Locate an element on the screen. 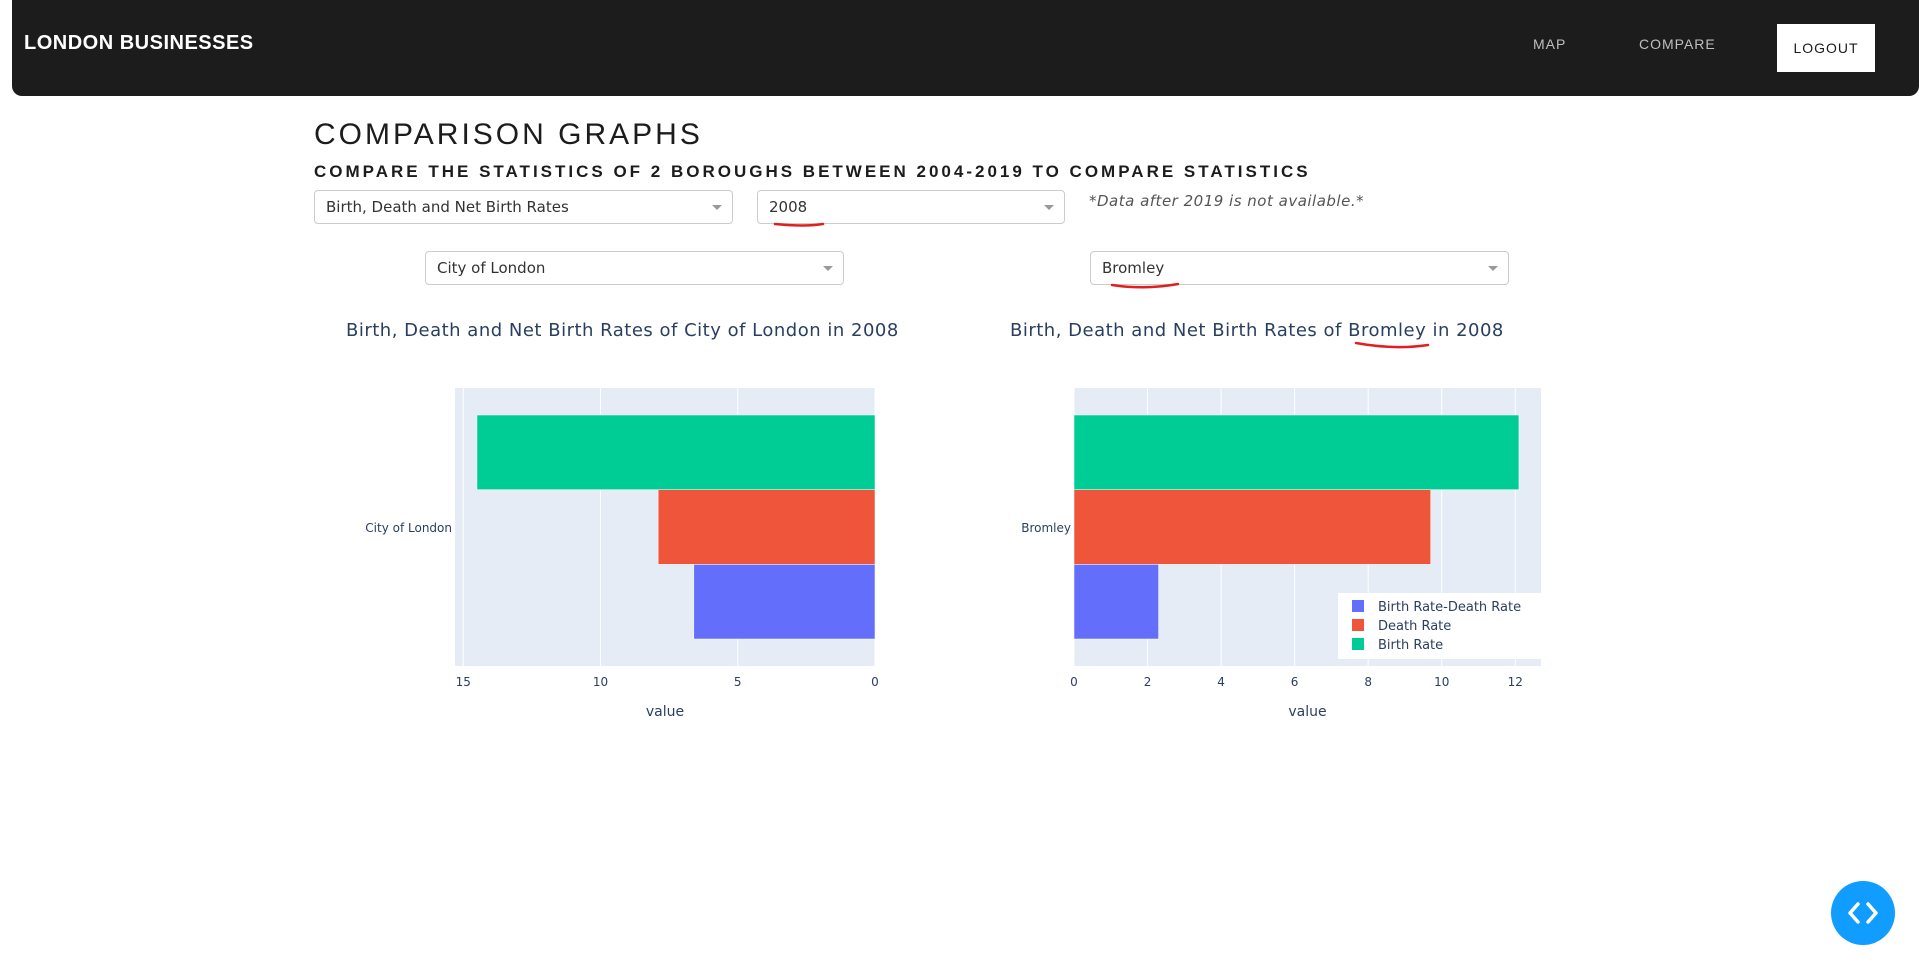 This screenshot has height=974, width=1919. legend-label: Death Rate is located at coordinates (1414, 626).